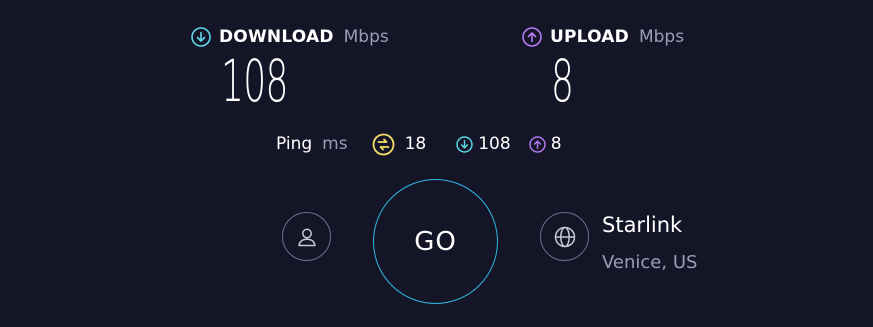  Describe the element at coordinates (294, 144) in the screenshot. I see `ping-label: Ping` at that location.